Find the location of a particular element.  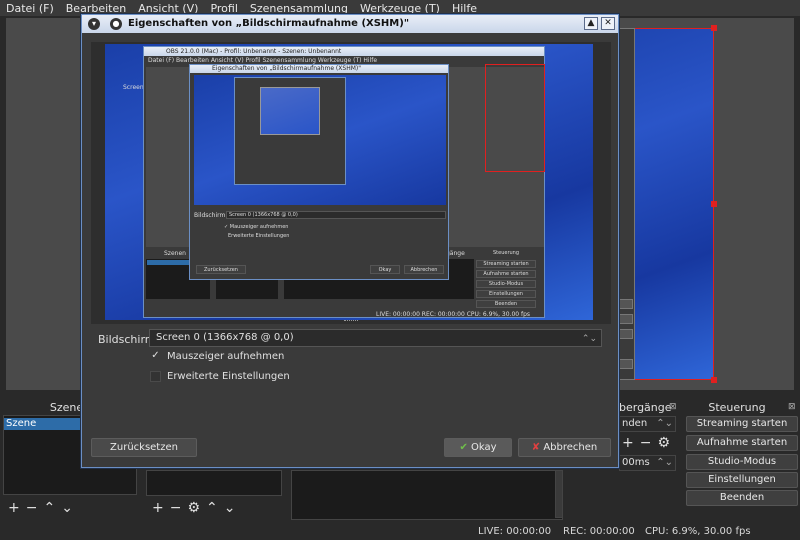

rec-time: REC: 00:00:00 is located at coordinates (599, 531).